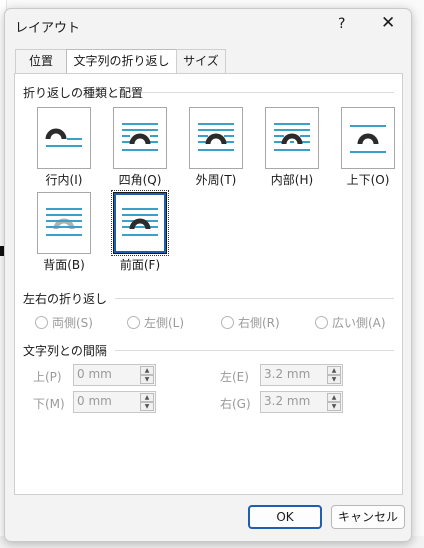 The width and height of the screenshot is (424, 548). I want to click on radio-label: 広い側(A), so click(359, 323).